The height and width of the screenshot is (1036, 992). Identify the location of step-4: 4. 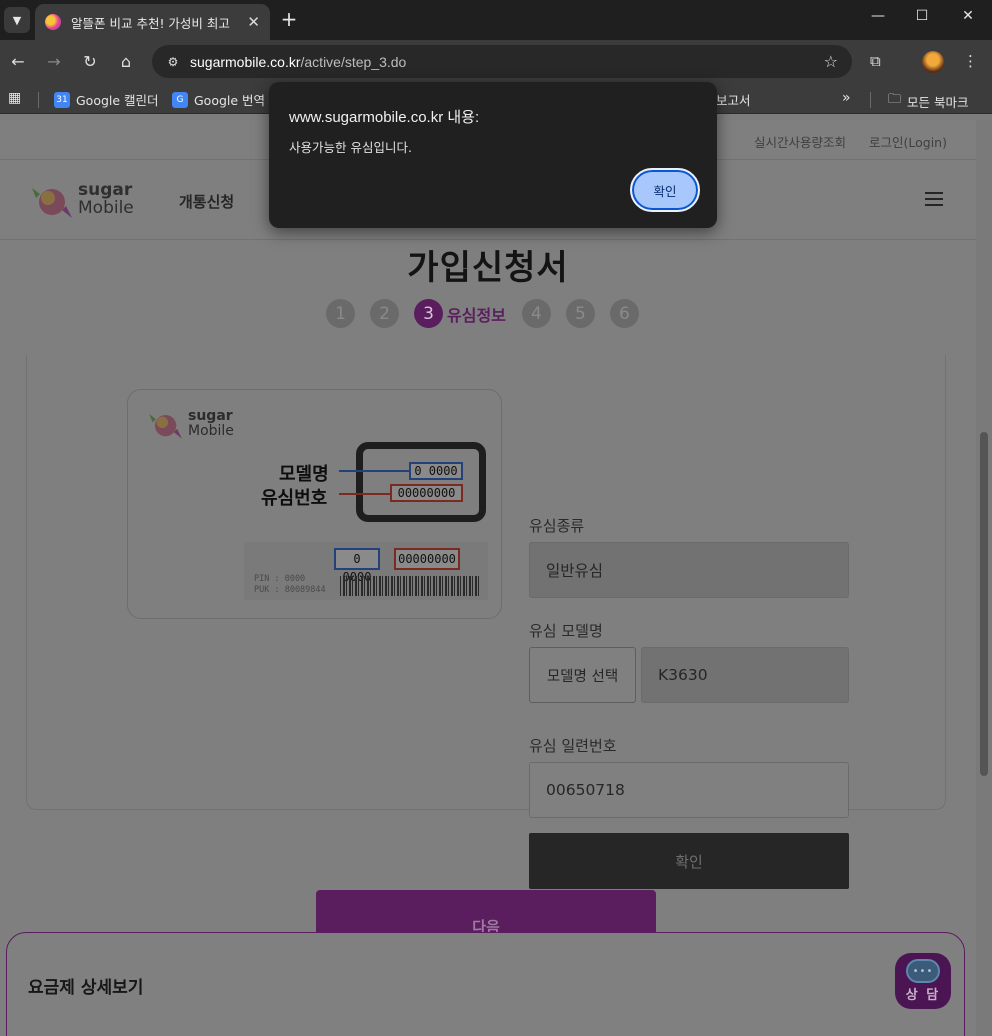
(536, 313).